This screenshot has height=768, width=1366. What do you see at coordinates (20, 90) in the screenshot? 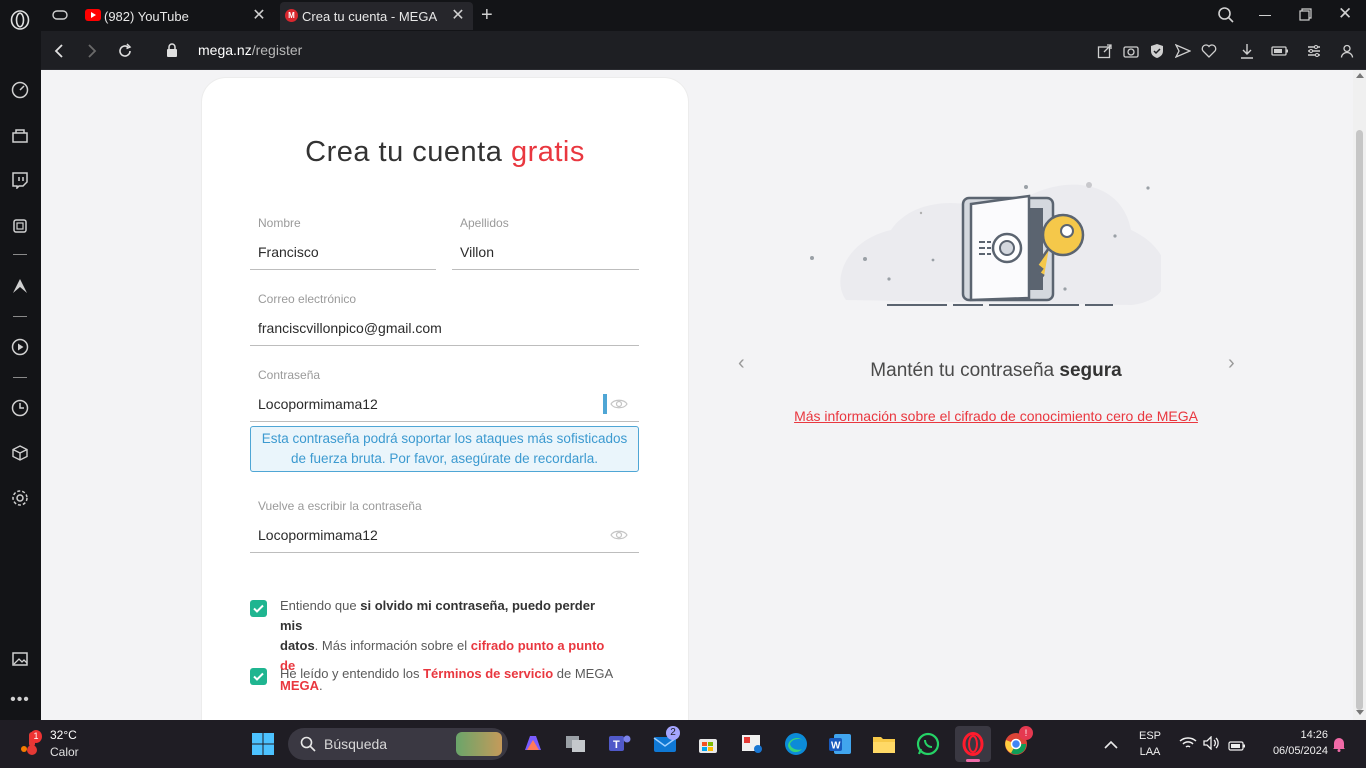
I see `speed-dial-icon` at bounding box center [20, 90].